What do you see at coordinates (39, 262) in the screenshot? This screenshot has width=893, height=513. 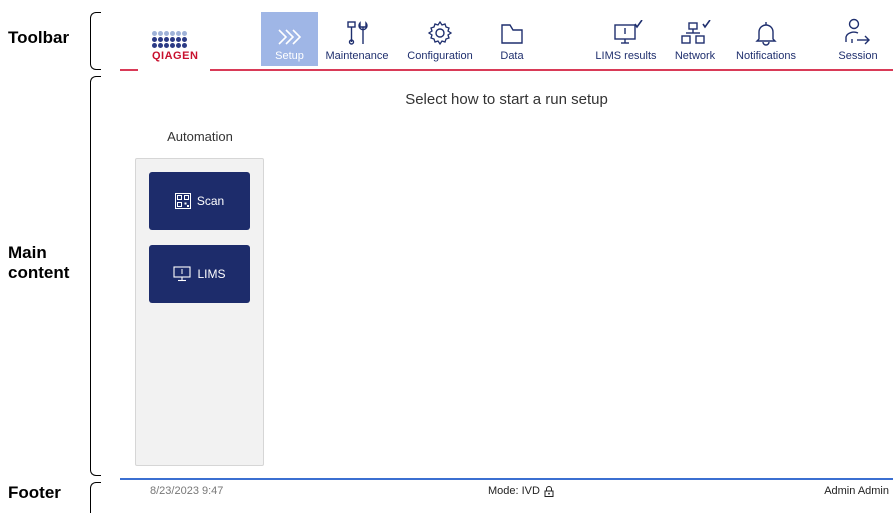 I see `annotation-main-content-label: Main content` at bounding box center [39, 262].